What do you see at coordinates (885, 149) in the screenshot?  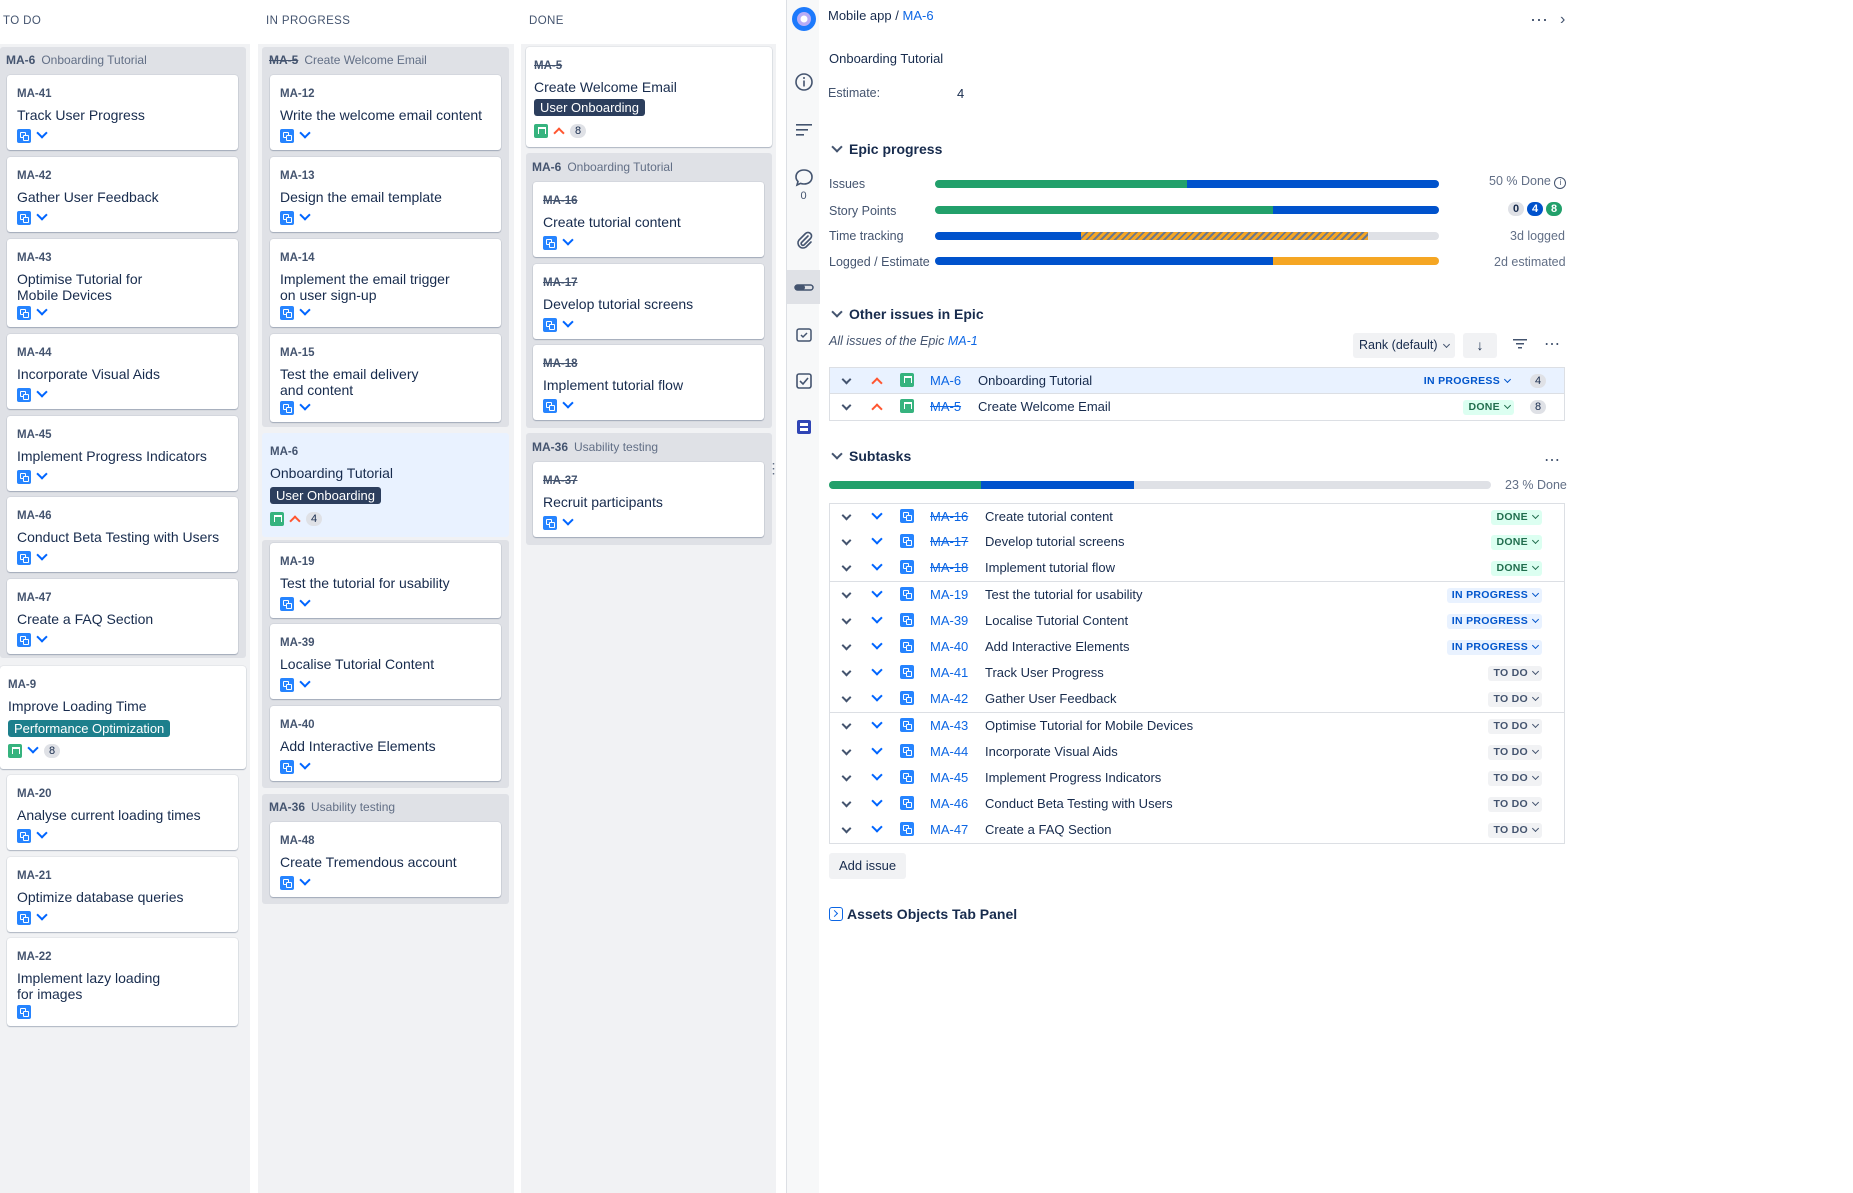 I see `epic-progress-heading: Epic progress` at bounding box center [885, 149].